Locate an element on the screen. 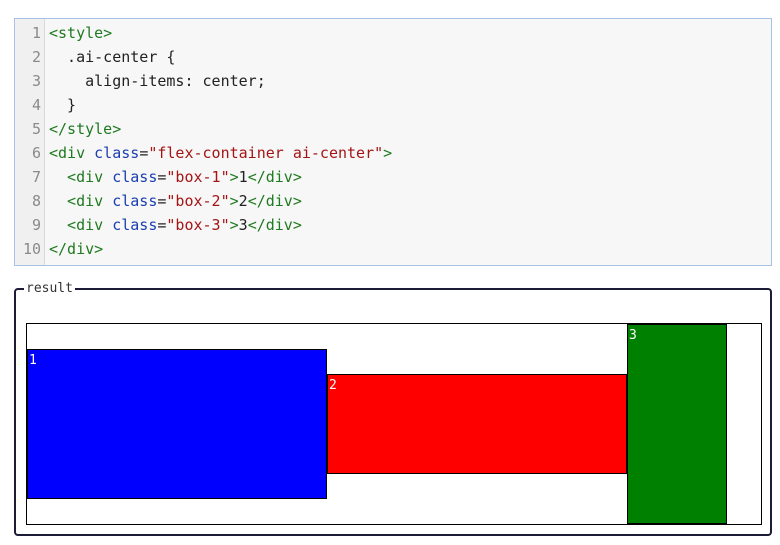  code-line: 9 <div class="box-3">3</div> is located at coordinates (393, 225).